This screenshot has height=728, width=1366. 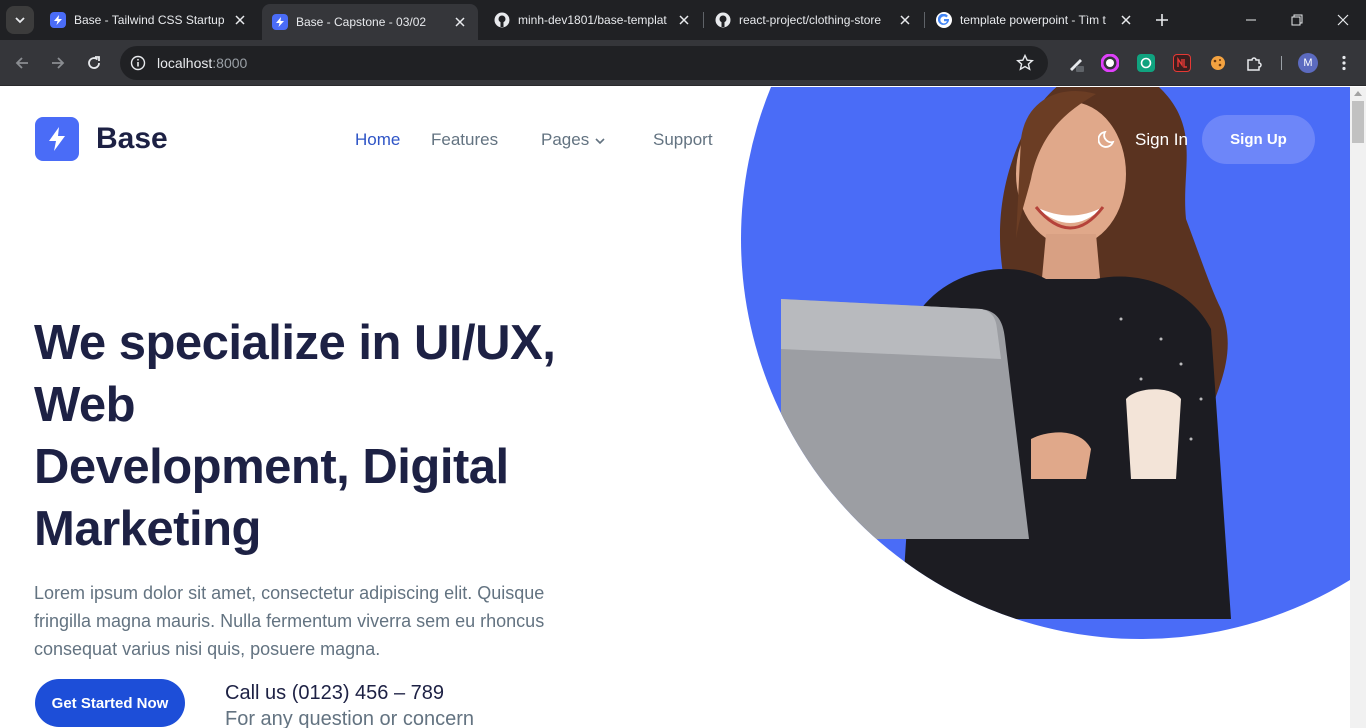 I want to click on tab-google-search: template powerpoint - Tìm t, so click(x=1035, y=20).